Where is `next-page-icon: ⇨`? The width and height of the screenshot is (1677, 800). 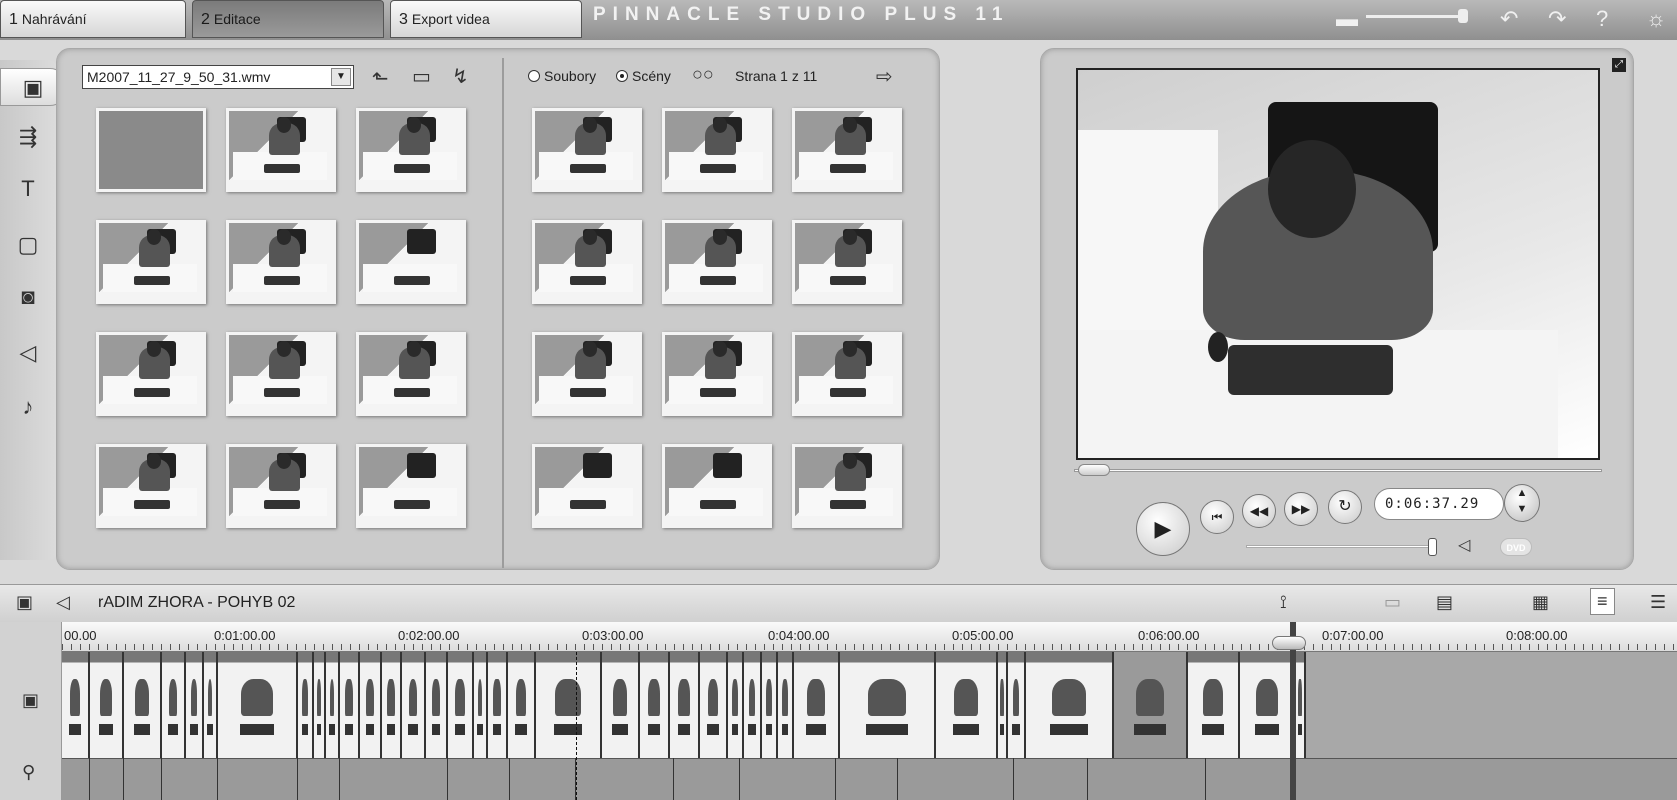
next-page-icon: ⇨ is located at coordinates (884, 76).